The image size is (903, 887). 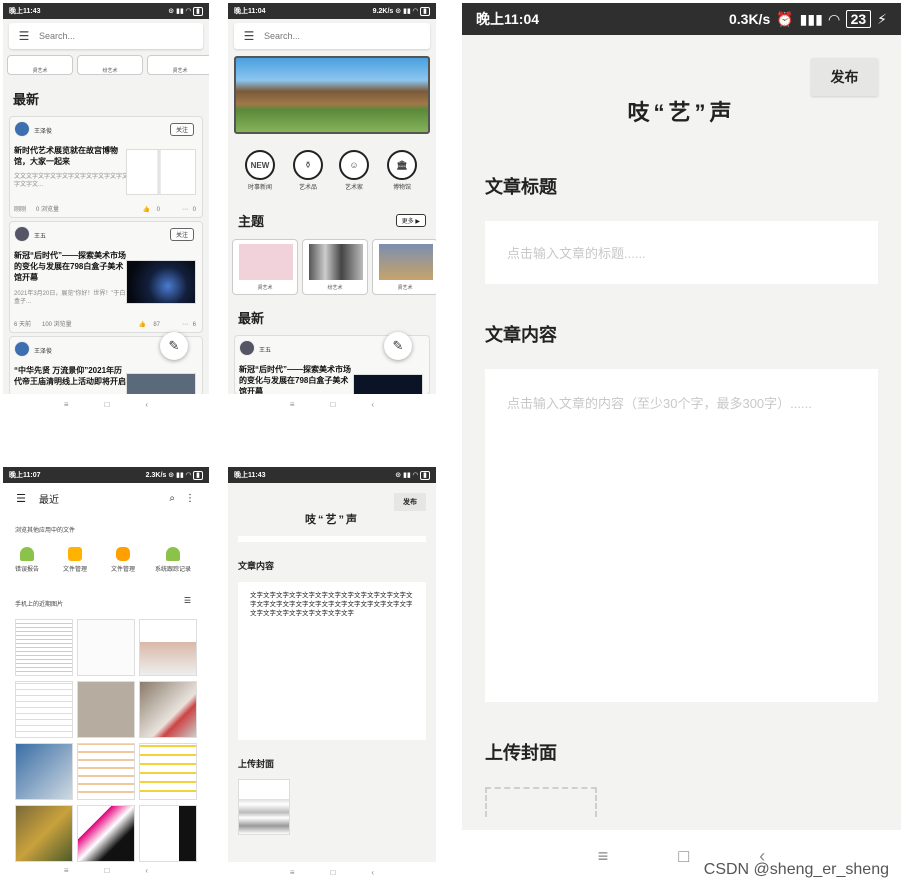 What do you see at coordinates (354, 170) in the screenshot?
I see `category-artist: ☺ 艺术家` at bounding box center [354, 170].